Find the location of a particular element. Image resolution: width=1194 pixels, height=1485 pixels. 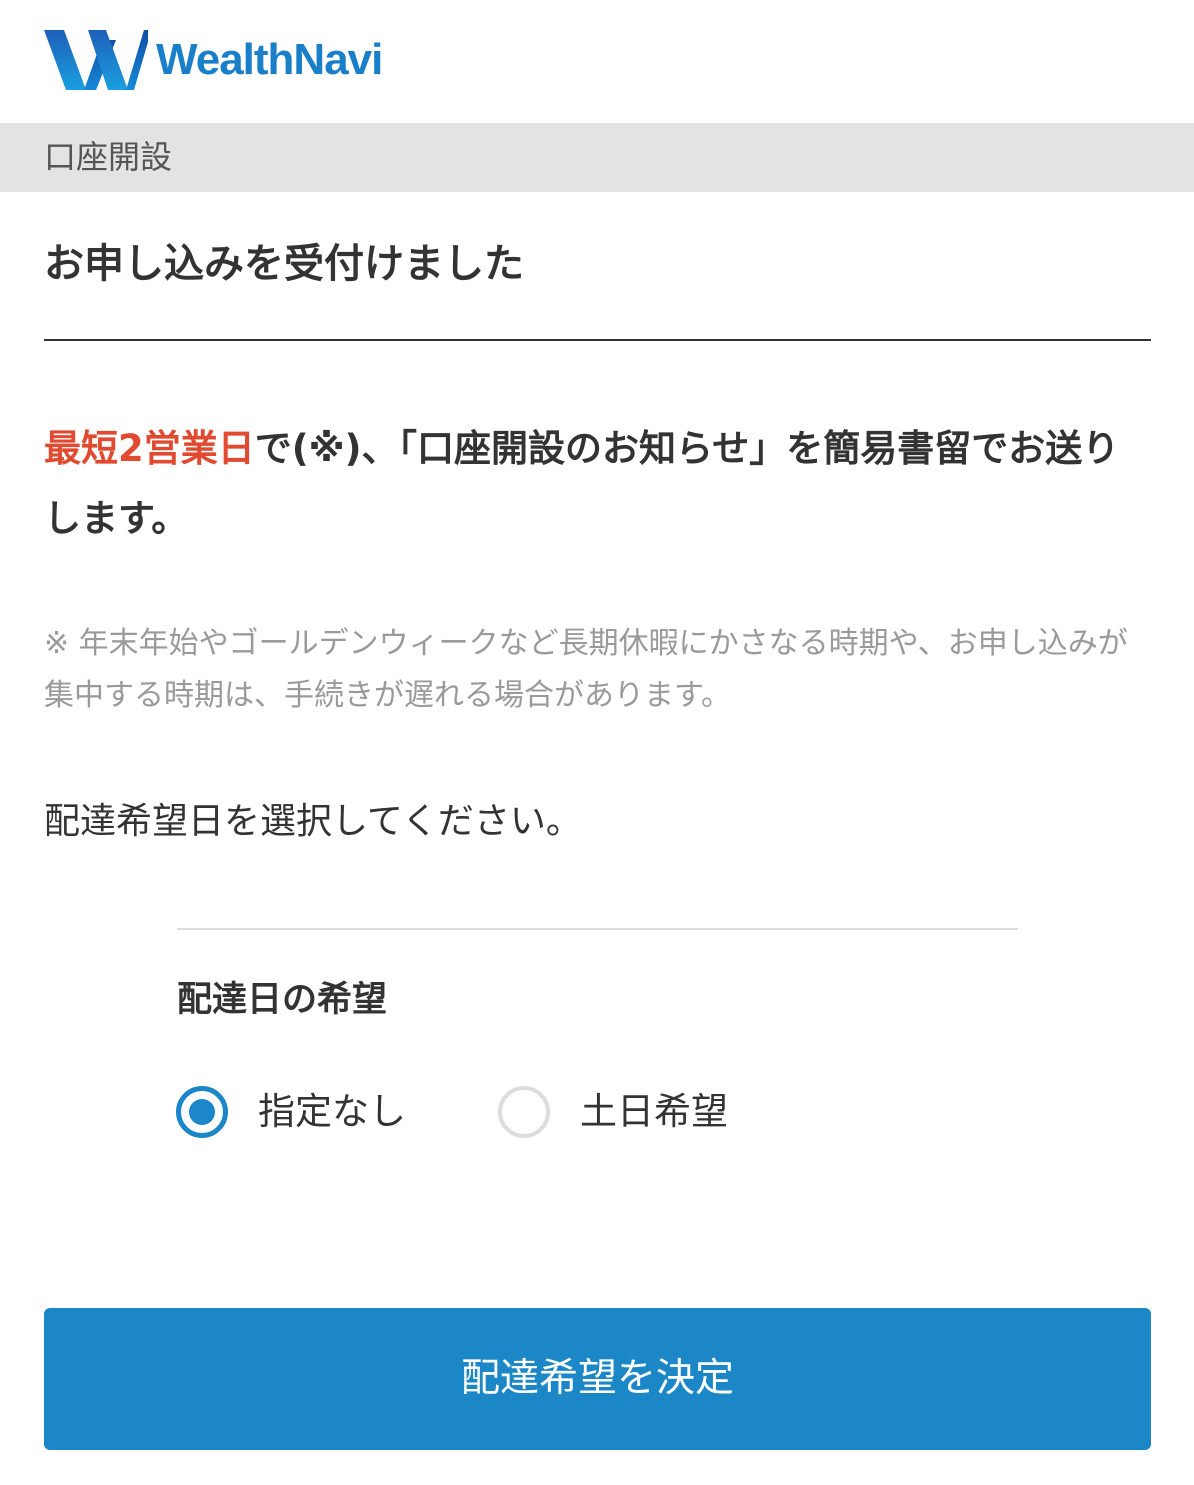

confirm-delivery-button: 配達希望を決定 is located at coordinates (597, 1379).